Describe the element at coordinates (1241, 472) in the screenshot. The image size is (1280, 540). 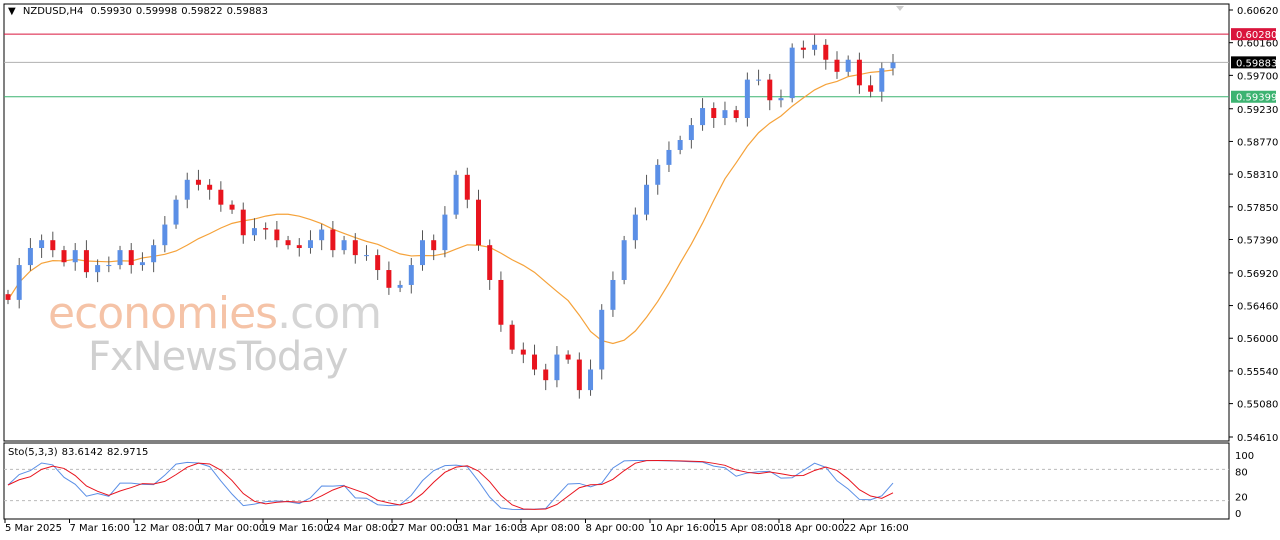
I see `stoch-level-label: 80` at that location.